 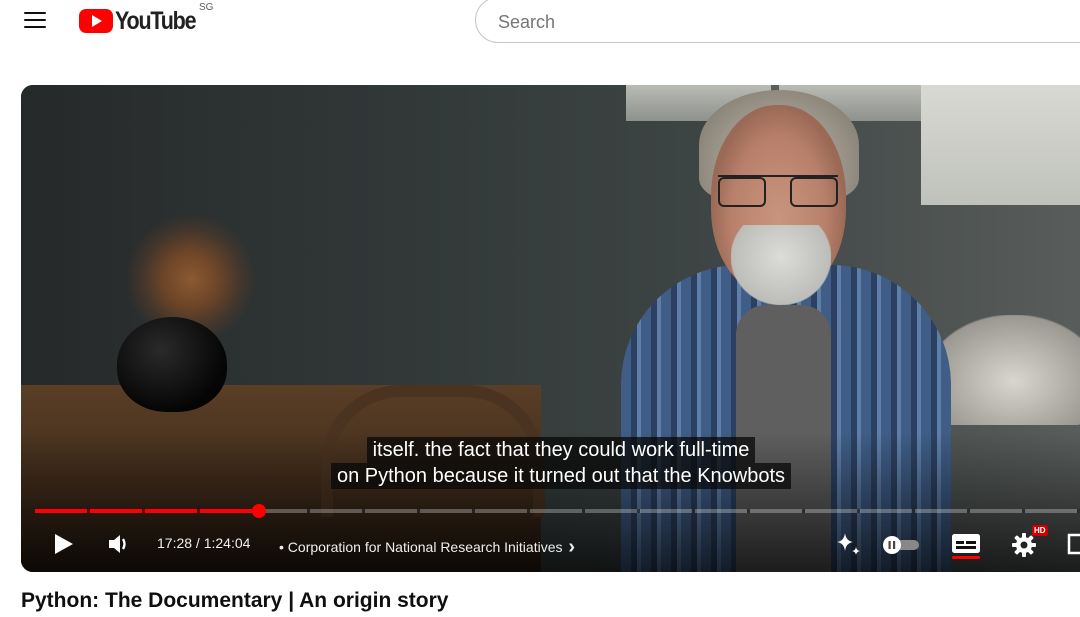 What do you see at coordinates (204, 543) in the screenshot?
I see `time-display: 17:28 / 1:24:04` at bounding box center [204, 543].